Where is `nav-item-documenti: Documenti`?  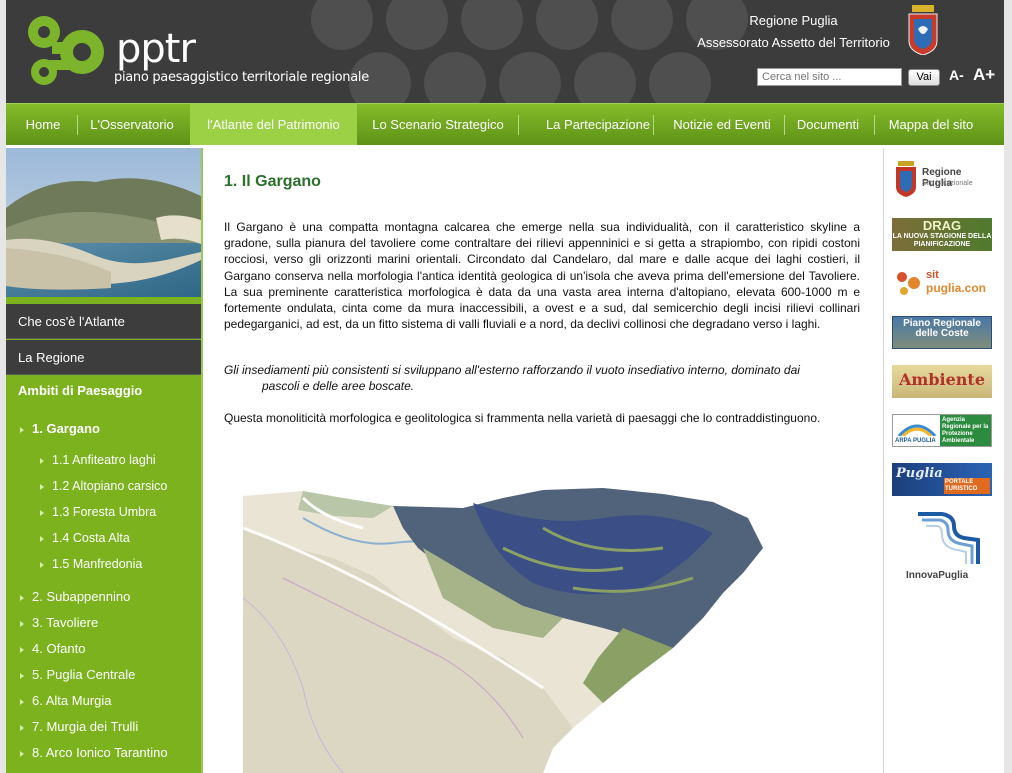
nav-item-documenti: Documenti is located at coordinates (828, 124).